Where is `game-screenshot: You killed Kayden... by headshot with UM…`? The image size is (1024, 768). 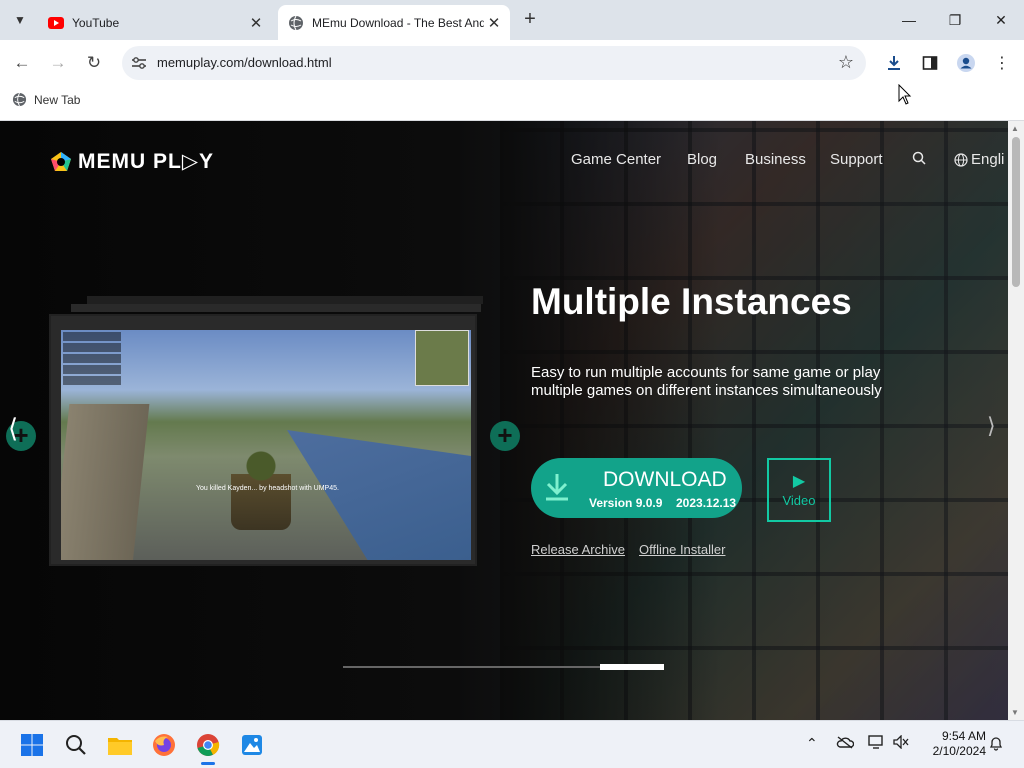 game-screenshot: You killed Kayden... by headshot with UM… is located at coordinates (266, 445).